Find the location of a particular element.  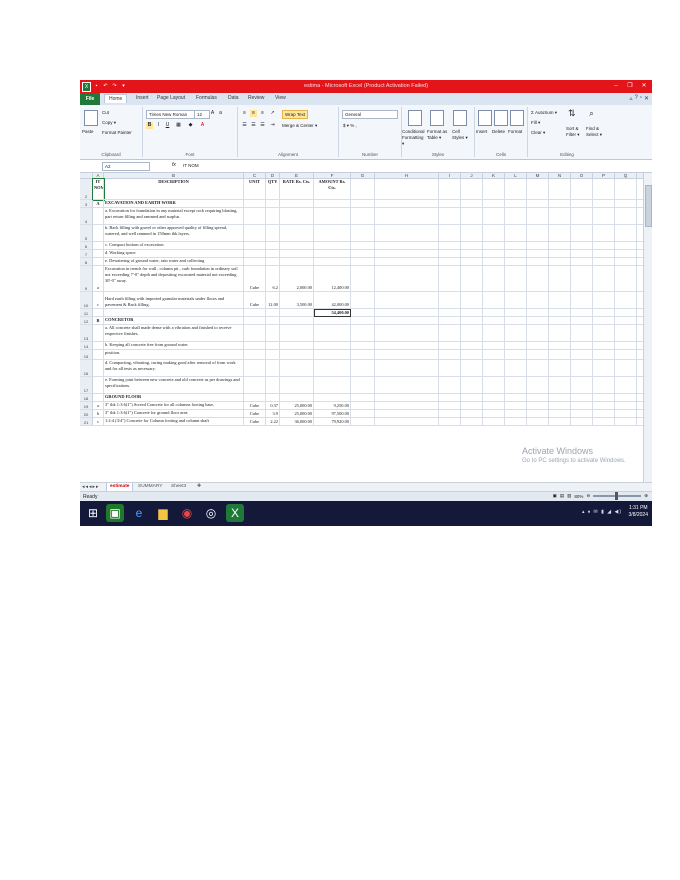

zoom-slider is located at coordinates (617, 496).